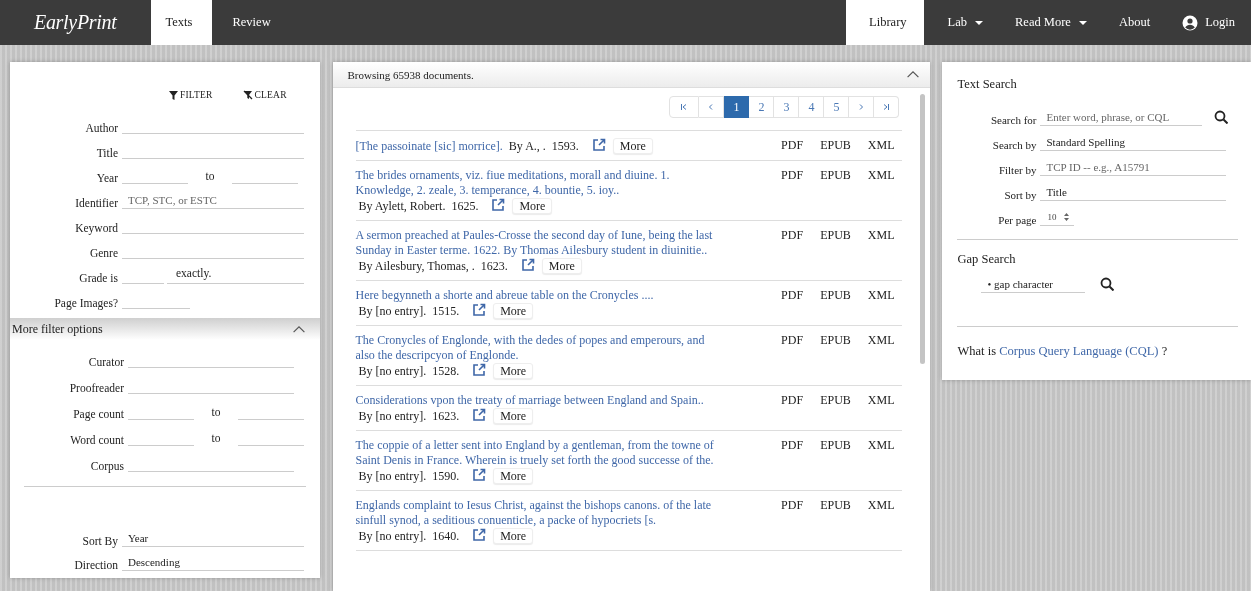 The image size is (1251, 591). What do you see at coordinates (812, 107) in the screenshot?
I see `page-button: 4` at bounding box center [812, 107].